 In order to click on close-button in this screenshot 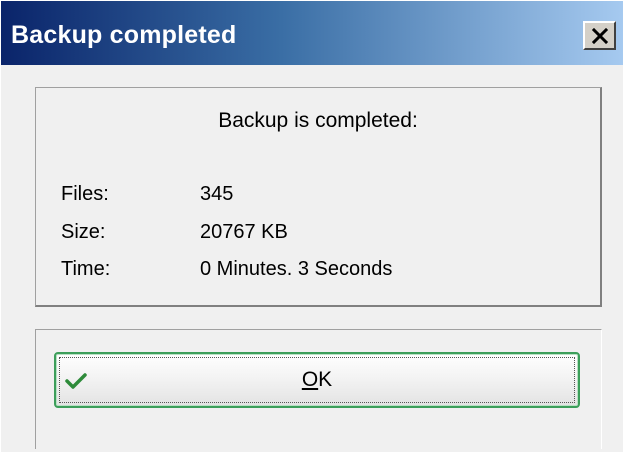, I will do `click(599, 35)`.